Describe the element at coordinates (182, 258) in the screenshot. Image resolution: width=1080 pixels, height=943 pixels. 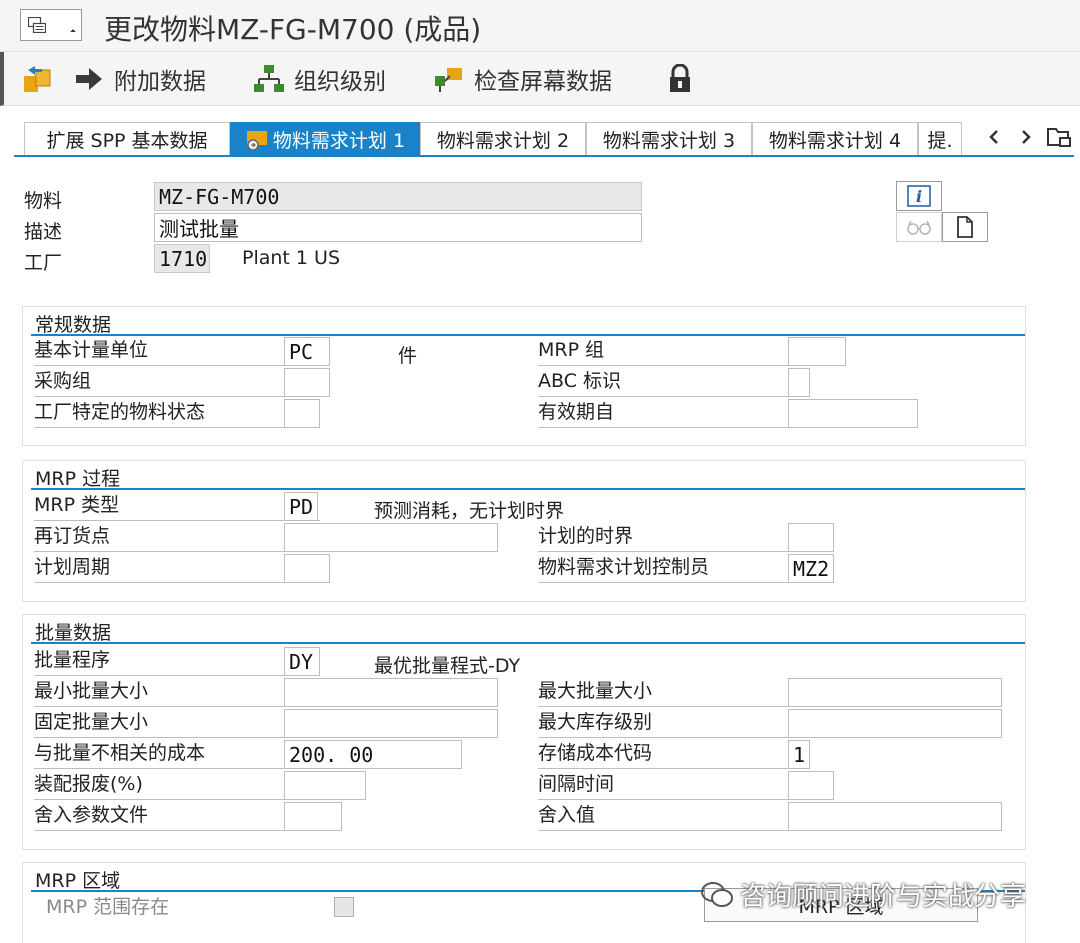
I see `plant-field: 1710` at that location.